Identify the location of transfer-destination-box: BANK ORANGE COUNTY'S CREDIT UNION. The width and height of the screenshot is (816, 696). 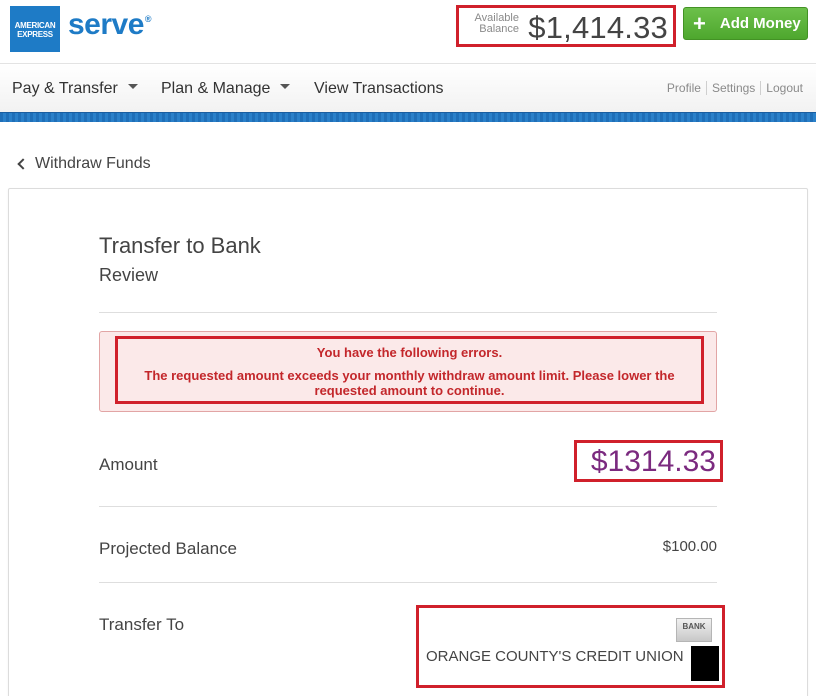
(570, 646).